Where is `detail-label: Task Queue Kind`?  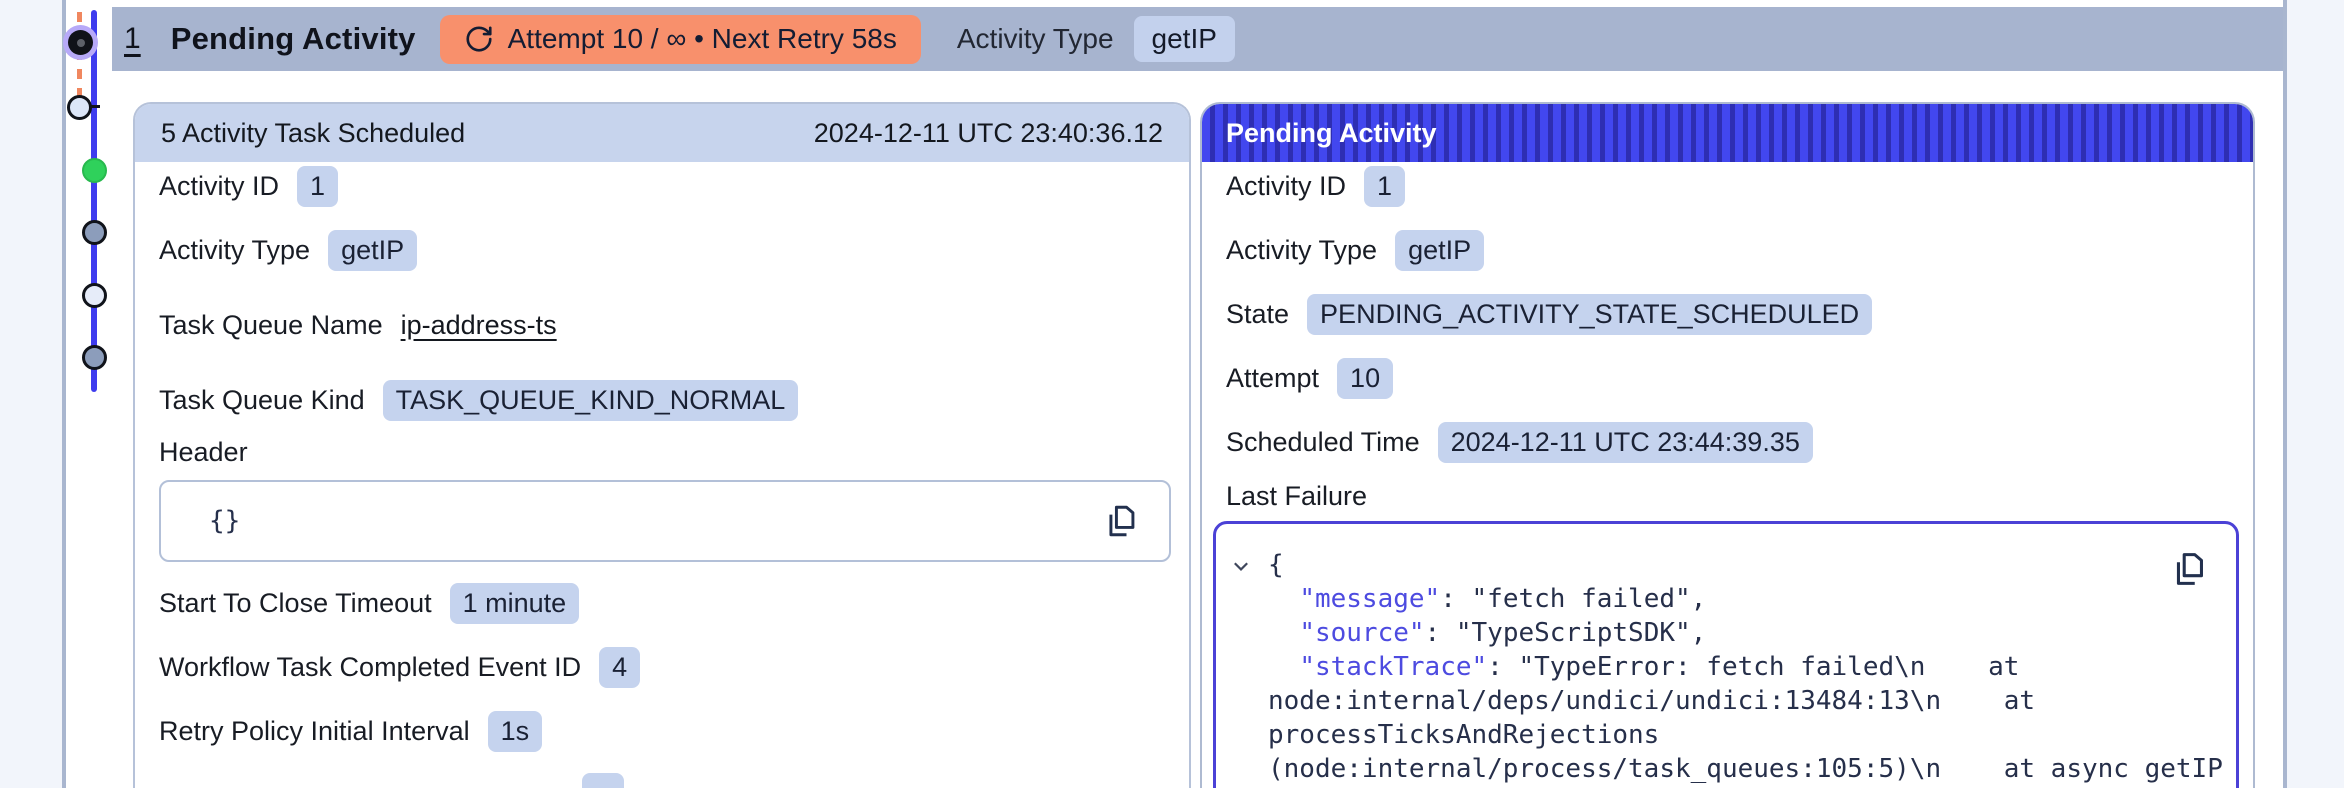
detail-label: Task Queue Kind is located at coordinates (262, 400).